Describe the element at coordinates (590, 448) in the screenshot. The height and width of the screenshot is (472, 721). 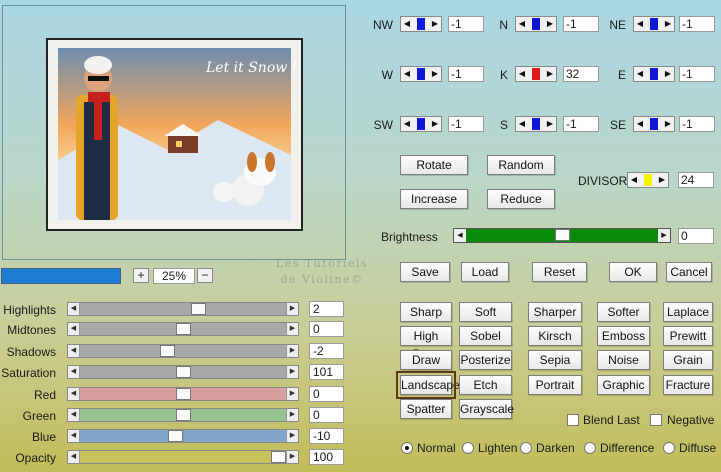
I see `blend-radio-difference` at that location.